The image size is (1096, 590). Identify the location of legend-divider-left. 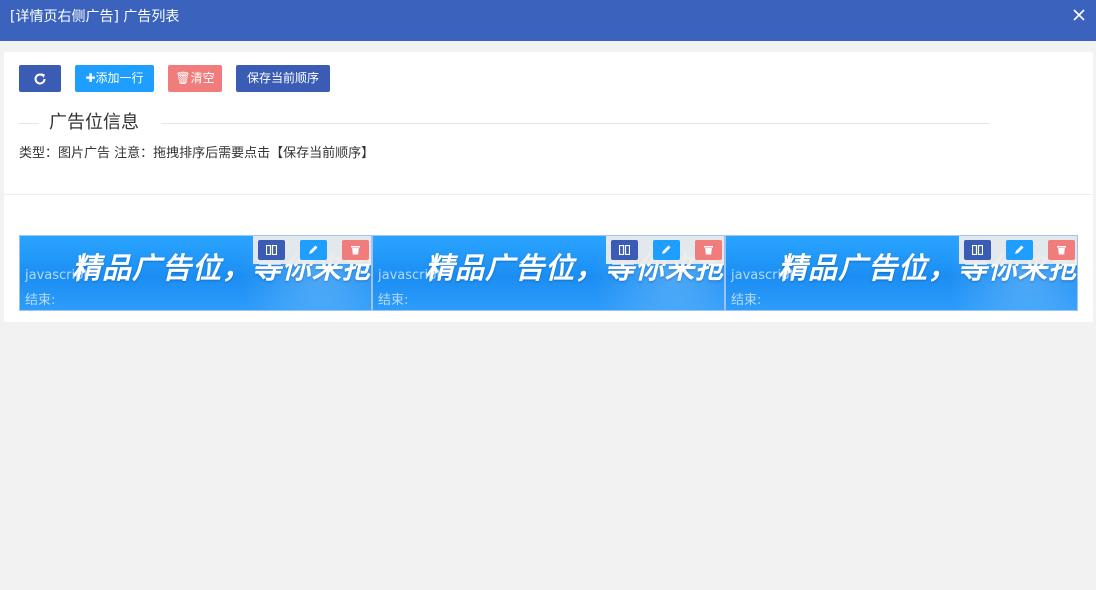
(29, 123).